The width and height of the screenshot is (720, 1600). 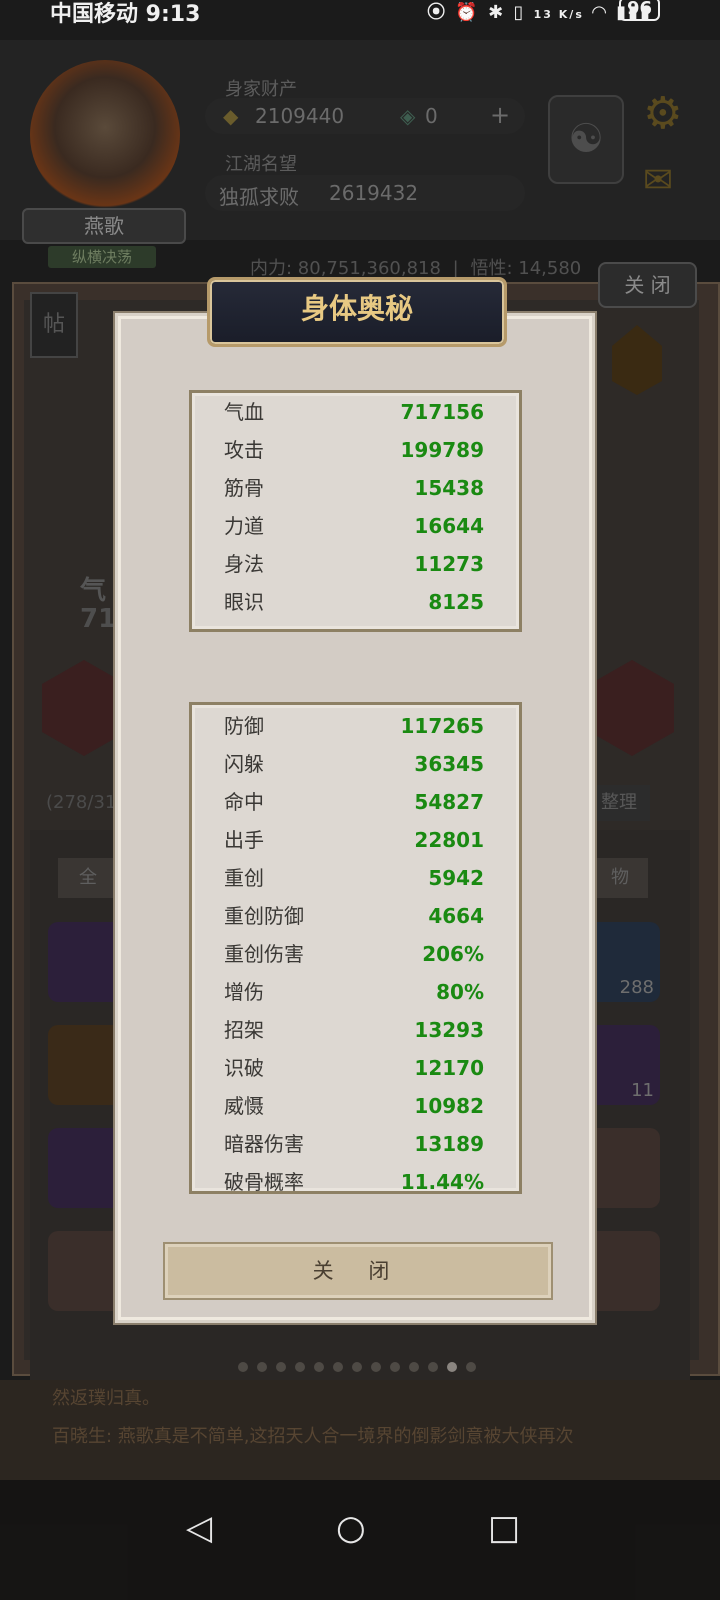 What do you see at coordinates (647, 285) in the screenshot?
I see `background-close-button: 关 闭` at bounding box center [647, 285].